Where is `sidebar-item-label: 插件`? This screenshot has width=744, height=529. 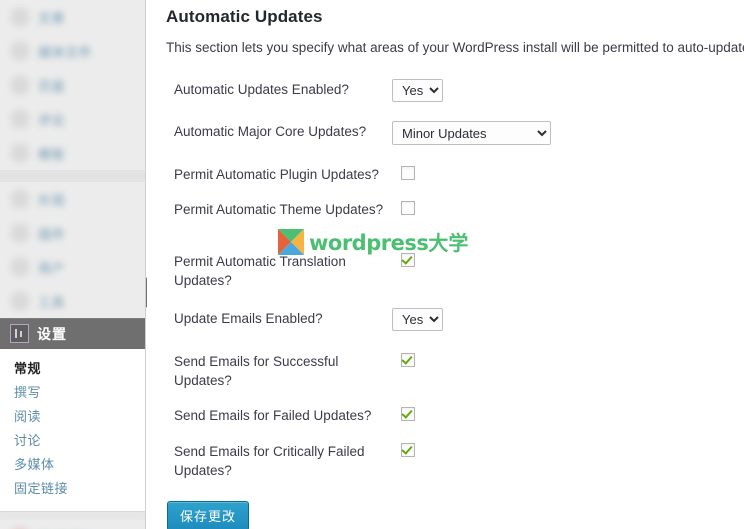
sidebar-item-label: 插件 is located at coordinates (52, 234).